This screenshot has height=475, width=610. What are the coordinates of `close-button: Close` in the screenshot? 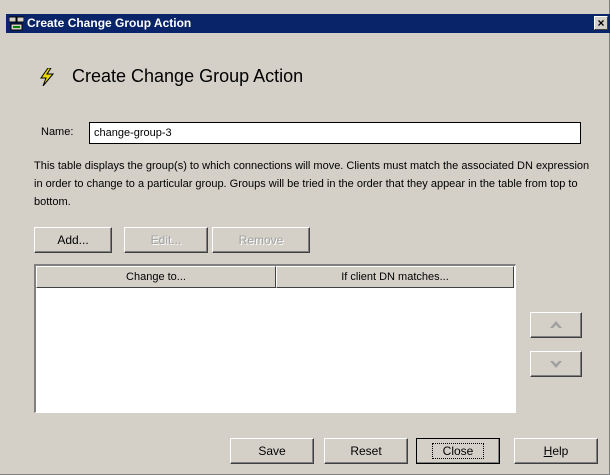 It's located at (458, 451).